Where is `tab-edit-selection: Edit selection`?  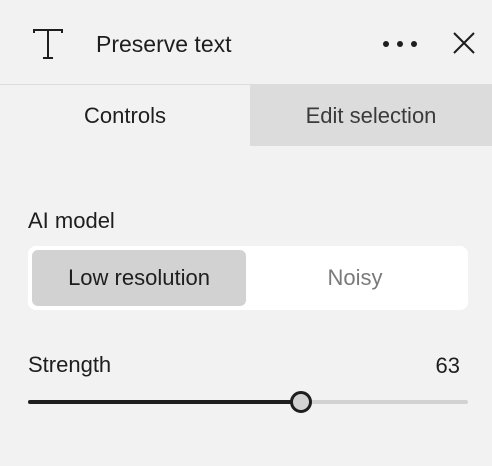 tab-edit-selection: Edit selection is located at coordinates (371, 115).